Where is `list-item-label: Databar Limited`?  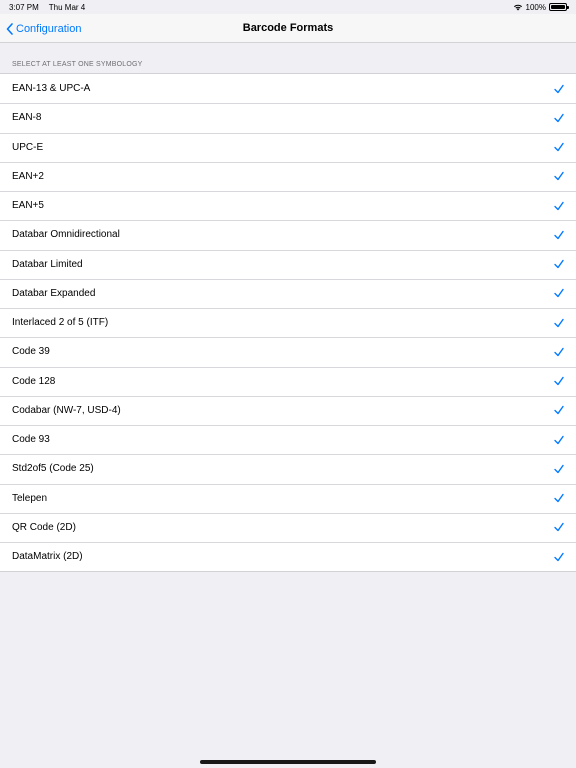
list-item-label: Databar Limited is located at coordinates (47, 264).